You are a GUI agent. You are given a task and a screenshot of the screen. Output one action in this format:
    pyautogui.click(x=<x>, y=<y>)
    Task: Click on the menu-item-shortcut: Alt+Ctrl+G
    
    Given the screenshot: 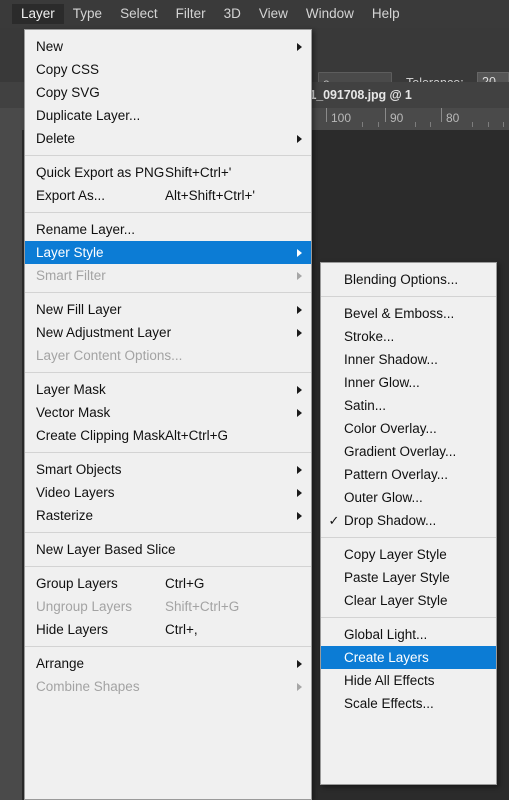 What is the action you would take?
    pyautogui.click(x=197, y=435)
    